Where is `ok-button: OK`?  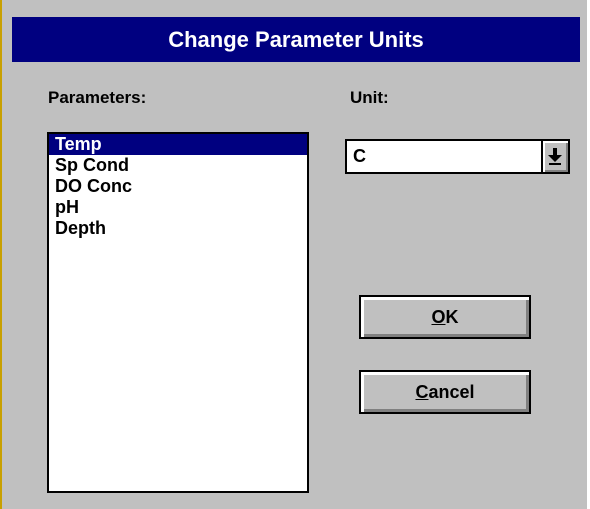
ok-button: OK is located at coordinates (445, 317).